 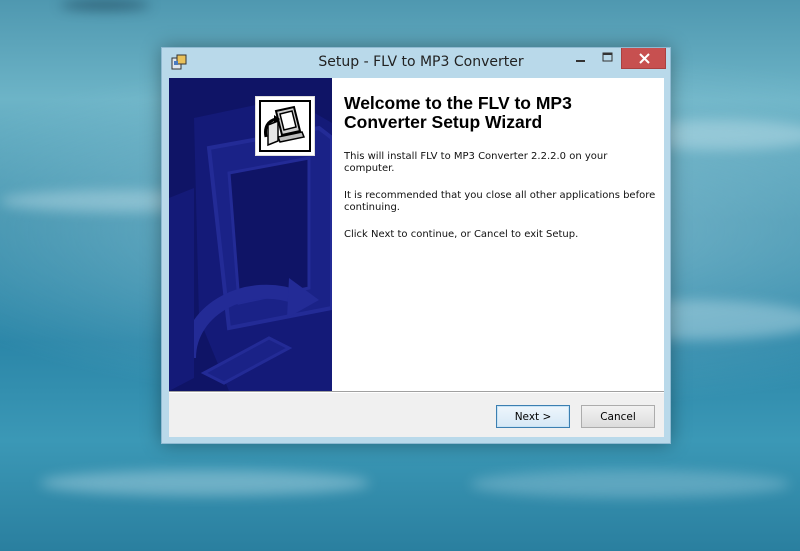 I want to click on minimize-button, so click(x=580, y=58).